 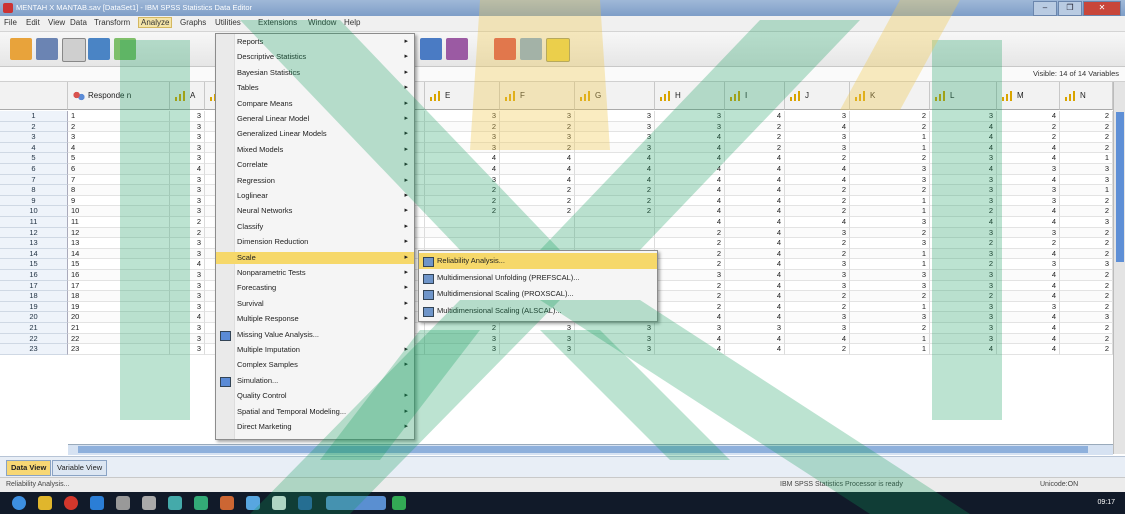 I want to click on split-file-icon, so click(x=431, y=49).